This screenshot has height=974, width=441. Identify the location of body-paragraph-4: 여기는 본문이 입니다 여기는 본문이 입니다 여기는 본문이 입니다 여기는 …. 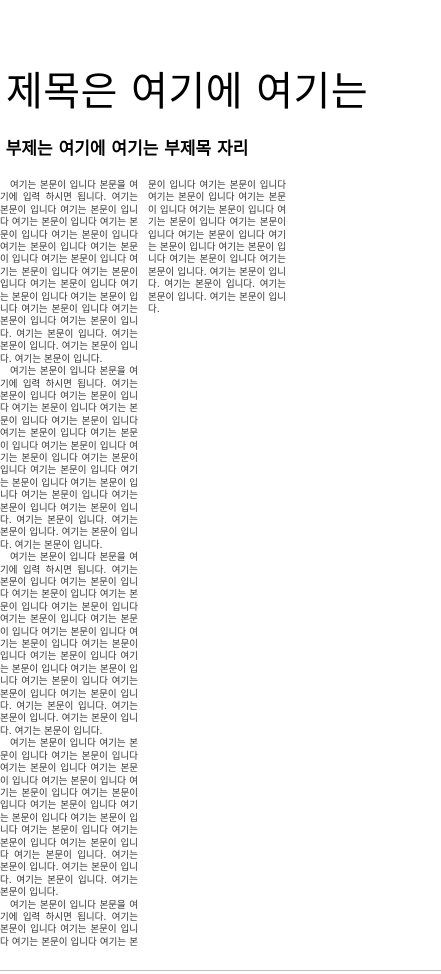
(69, 818).